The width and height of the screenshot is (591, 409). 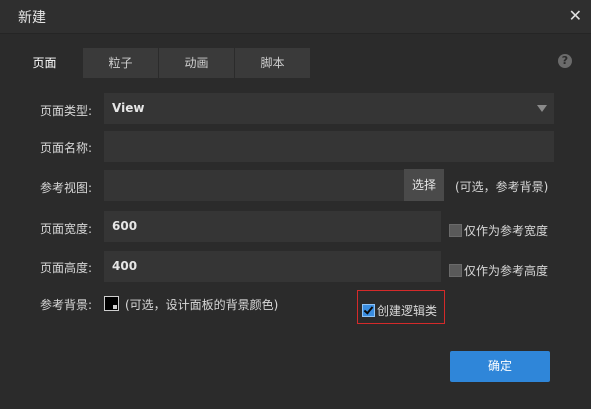 I want to click on ref-view-hint: (可选，参考背景), so click(x=502, y=187).